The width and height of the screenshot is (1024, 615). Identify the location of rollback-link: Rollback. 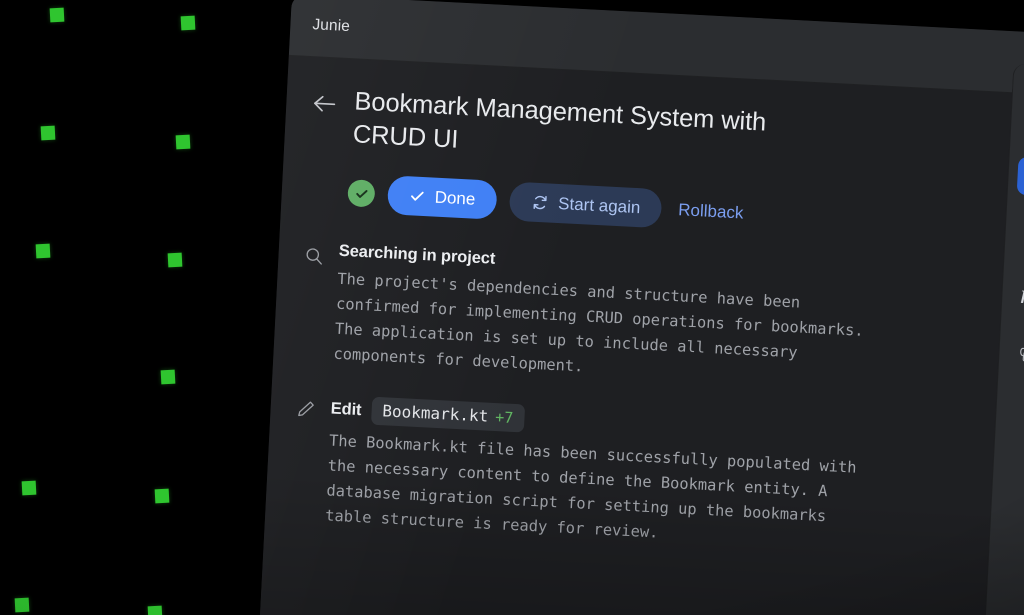
(711, 212).